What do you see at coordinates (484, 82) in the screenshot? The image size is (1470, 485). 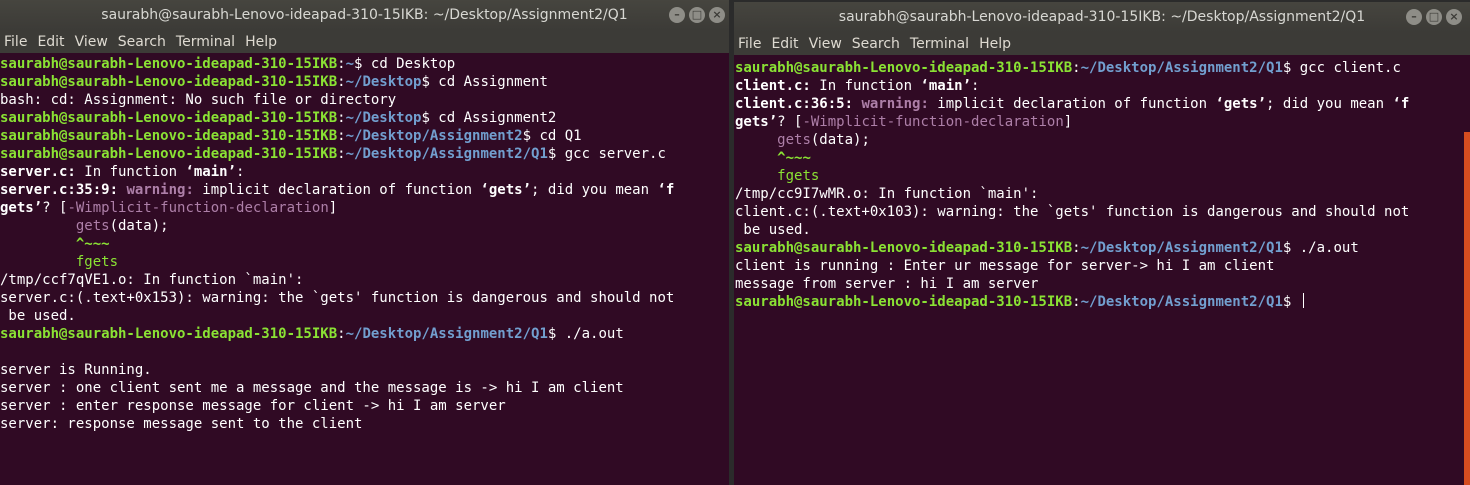 I see `output-text: $ cd Assignment` at bounding box center [484, 82].